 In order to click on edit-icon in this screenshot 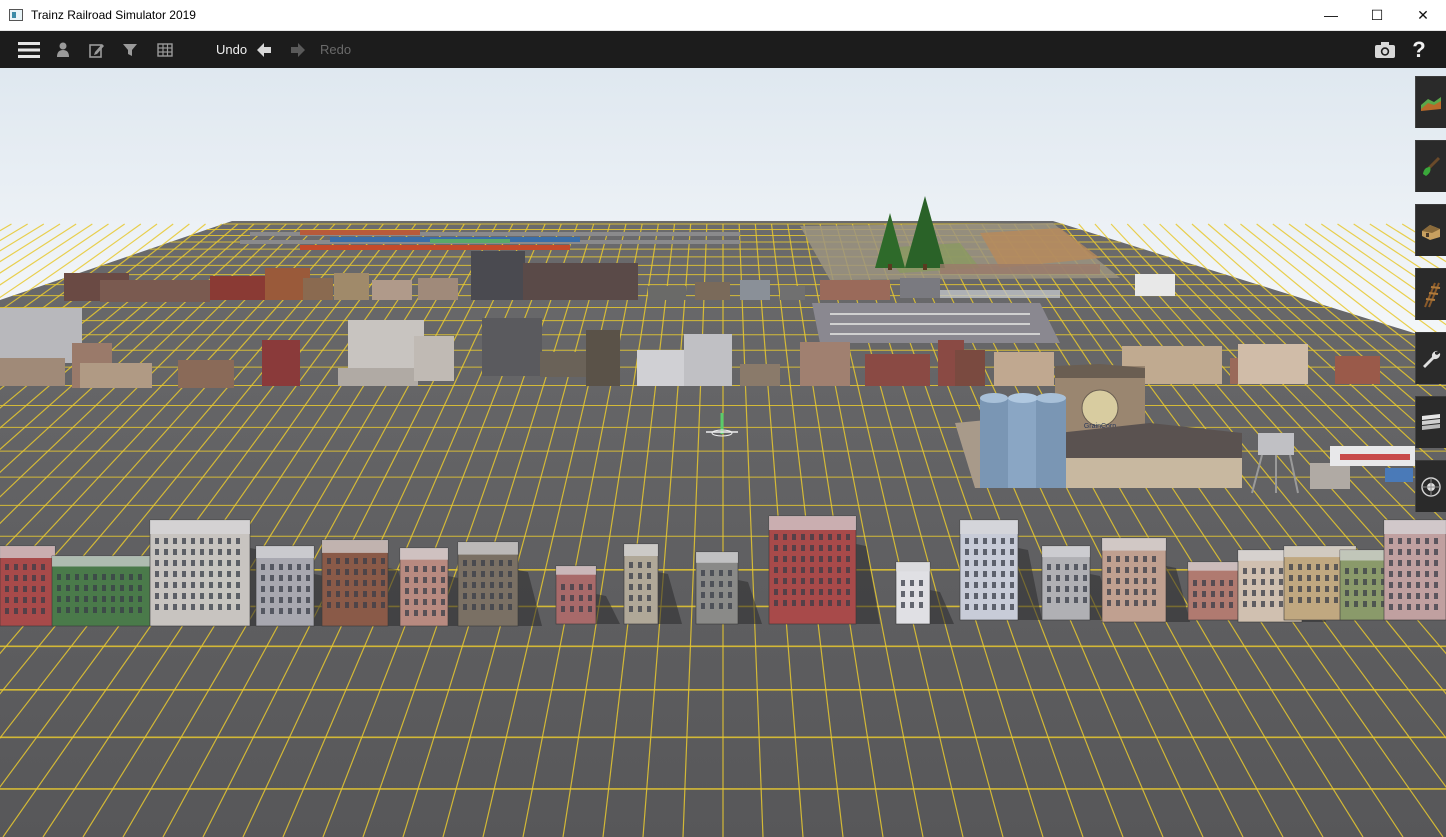, I will do `click(97, 49)`.